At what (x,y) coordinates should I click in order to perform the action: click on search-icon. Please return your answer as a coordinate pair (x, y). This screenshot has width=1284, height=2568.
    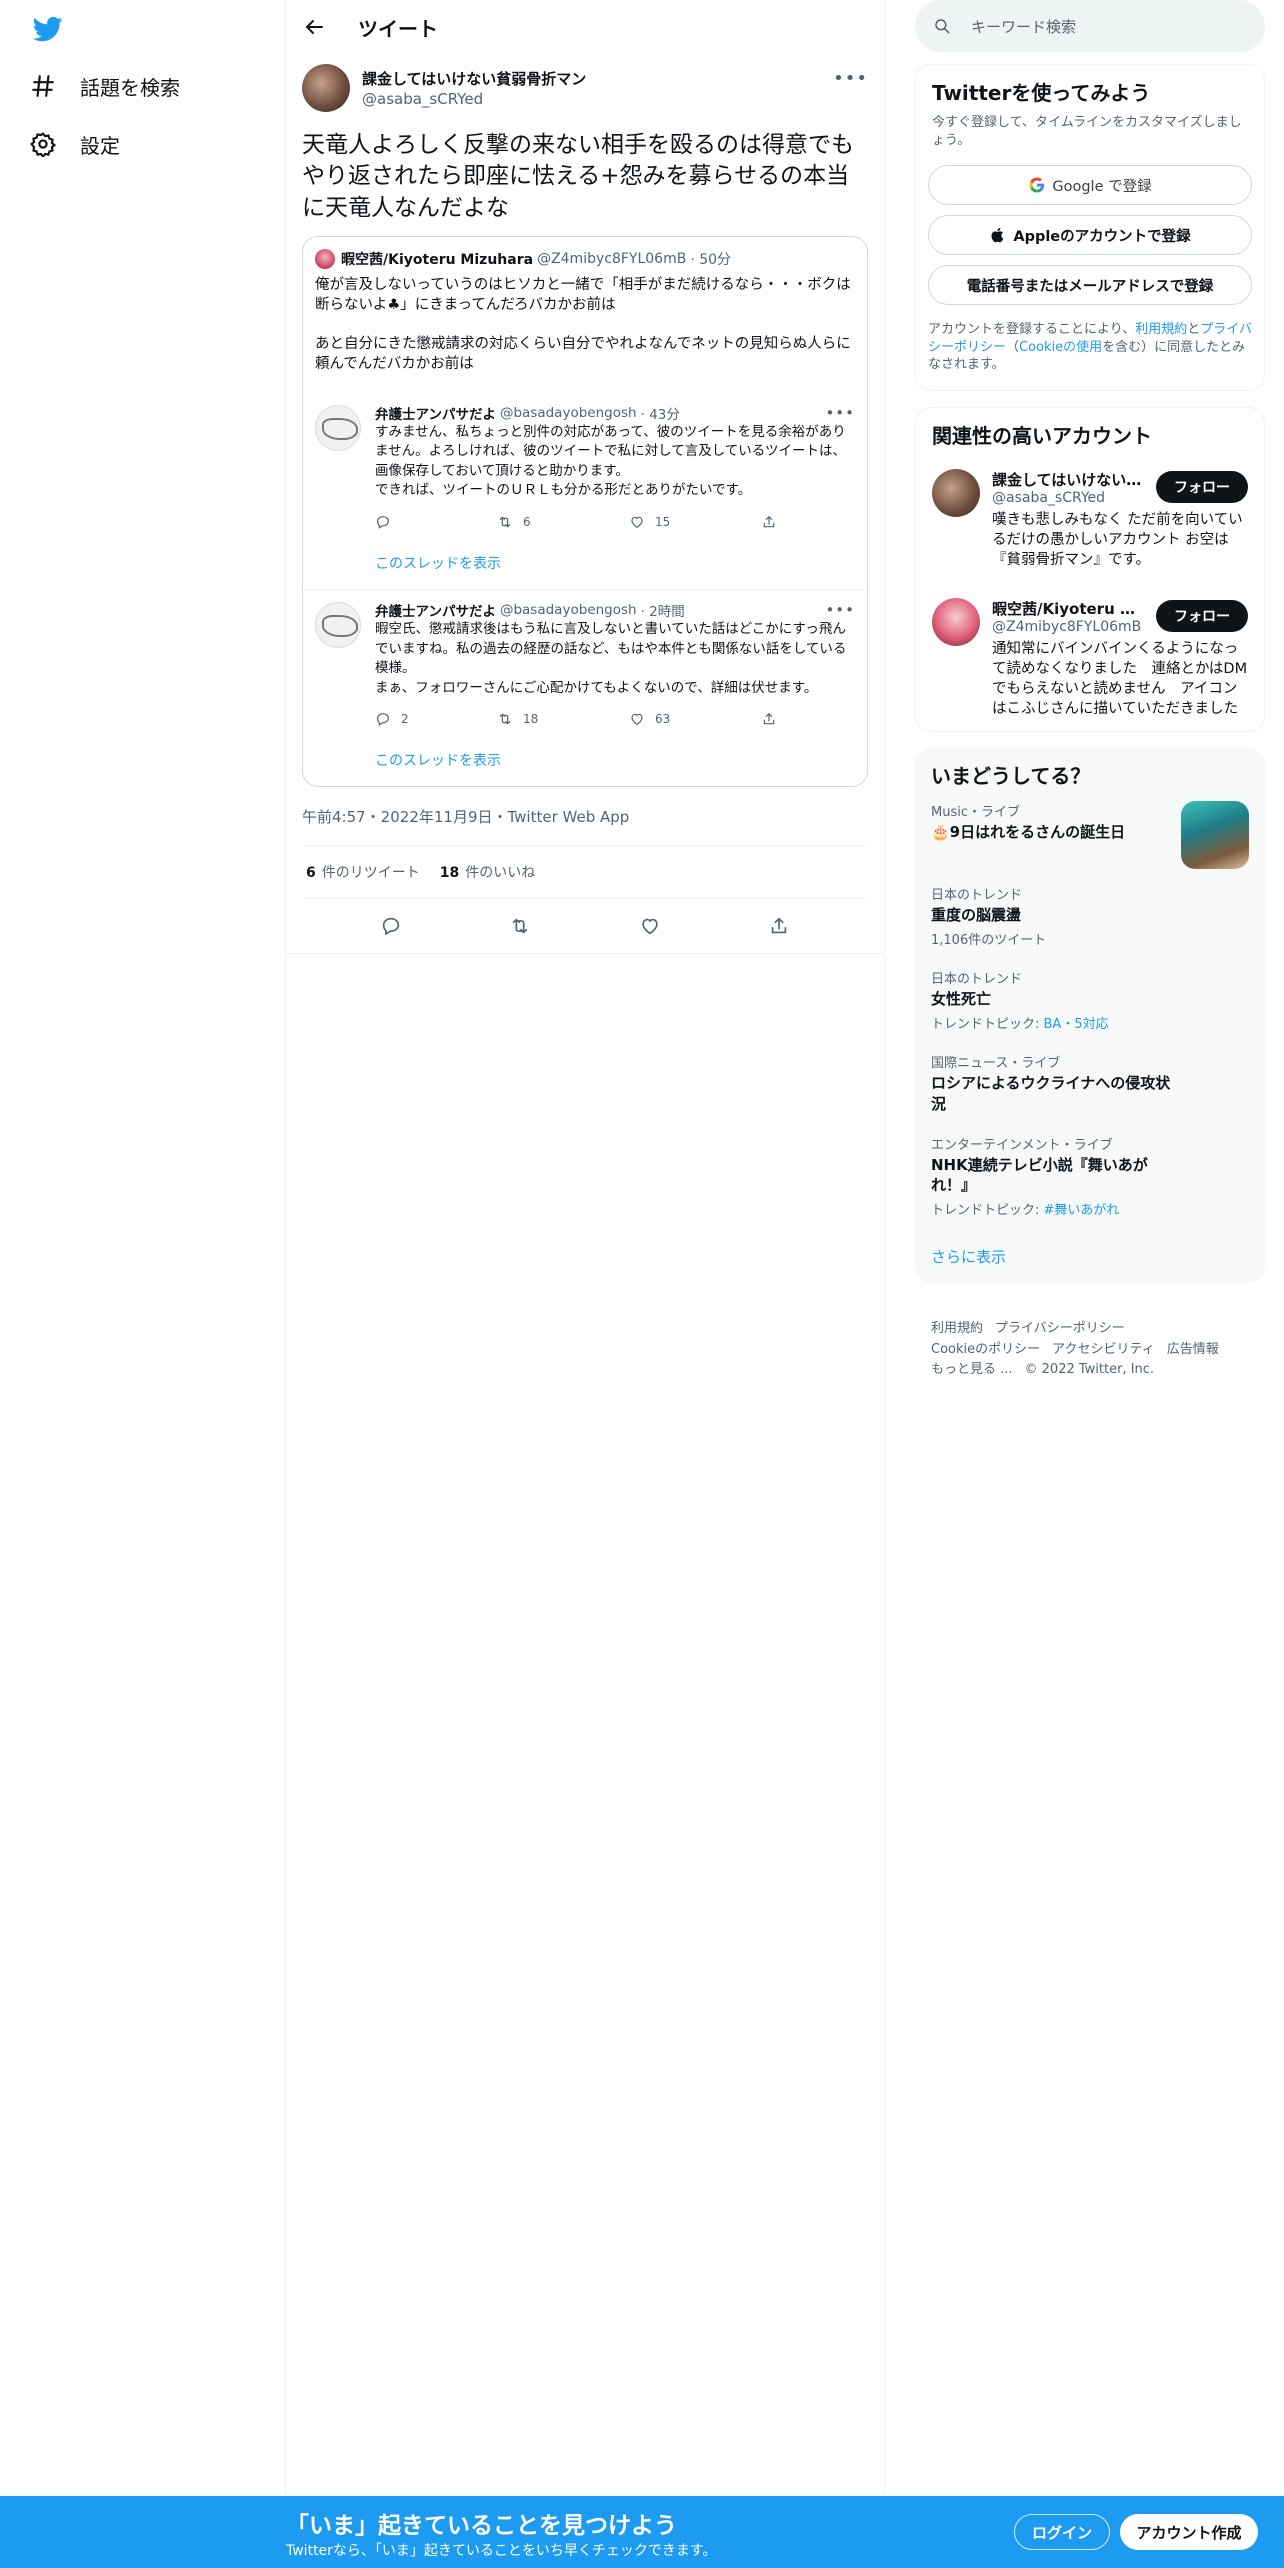
    Looking at the image, I should click on (942, 26).